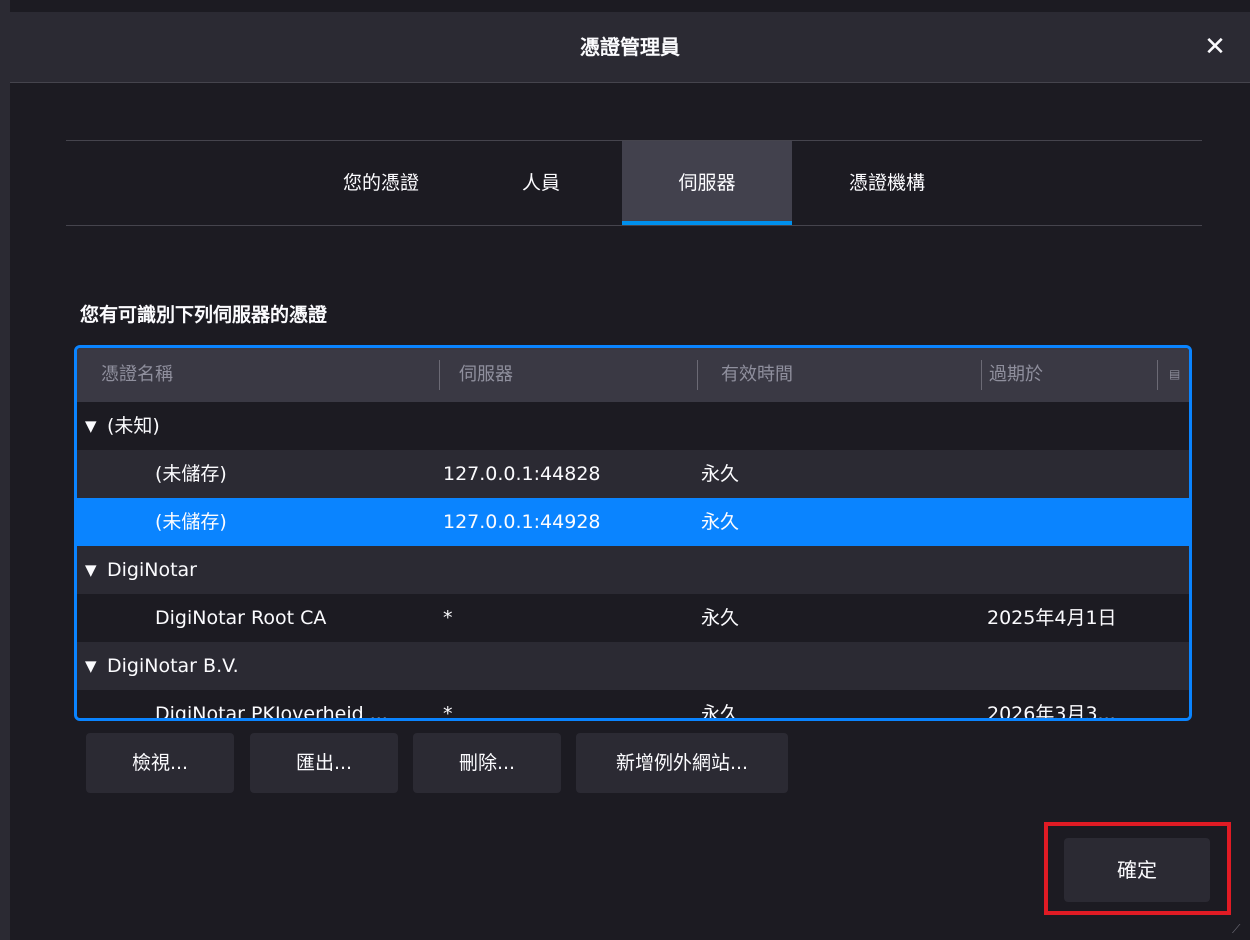  I want to click on tab-servers: 伺服器, so click(707, 183).